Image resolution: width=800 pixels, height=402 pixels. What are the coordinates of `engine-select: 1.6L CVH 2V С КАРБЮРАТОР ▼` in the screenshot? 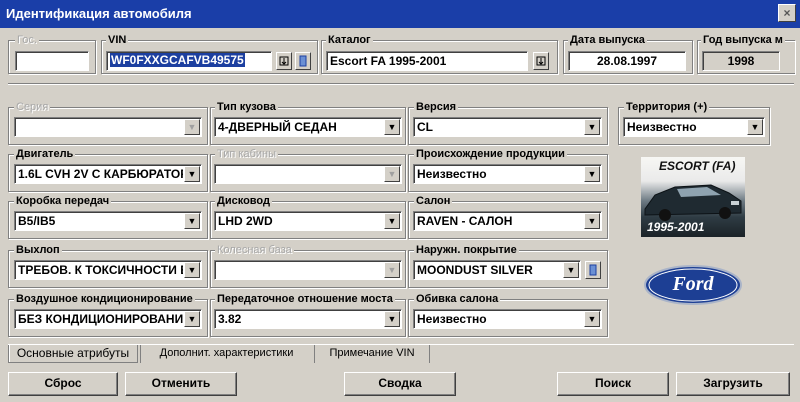 It's located at (108, 174).